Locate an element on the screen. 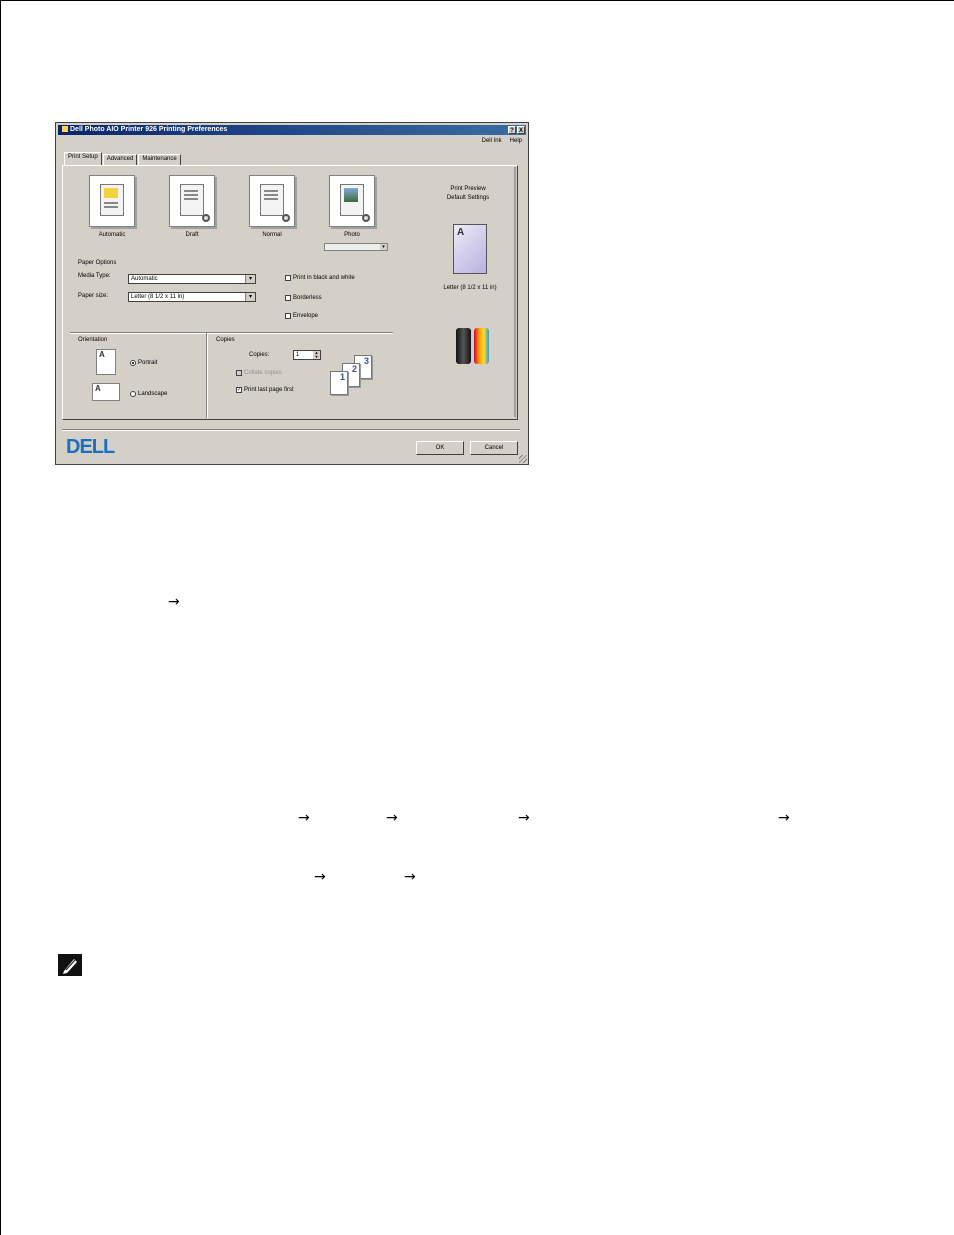  quality-label: Photo is located at coordinates (352, 235).